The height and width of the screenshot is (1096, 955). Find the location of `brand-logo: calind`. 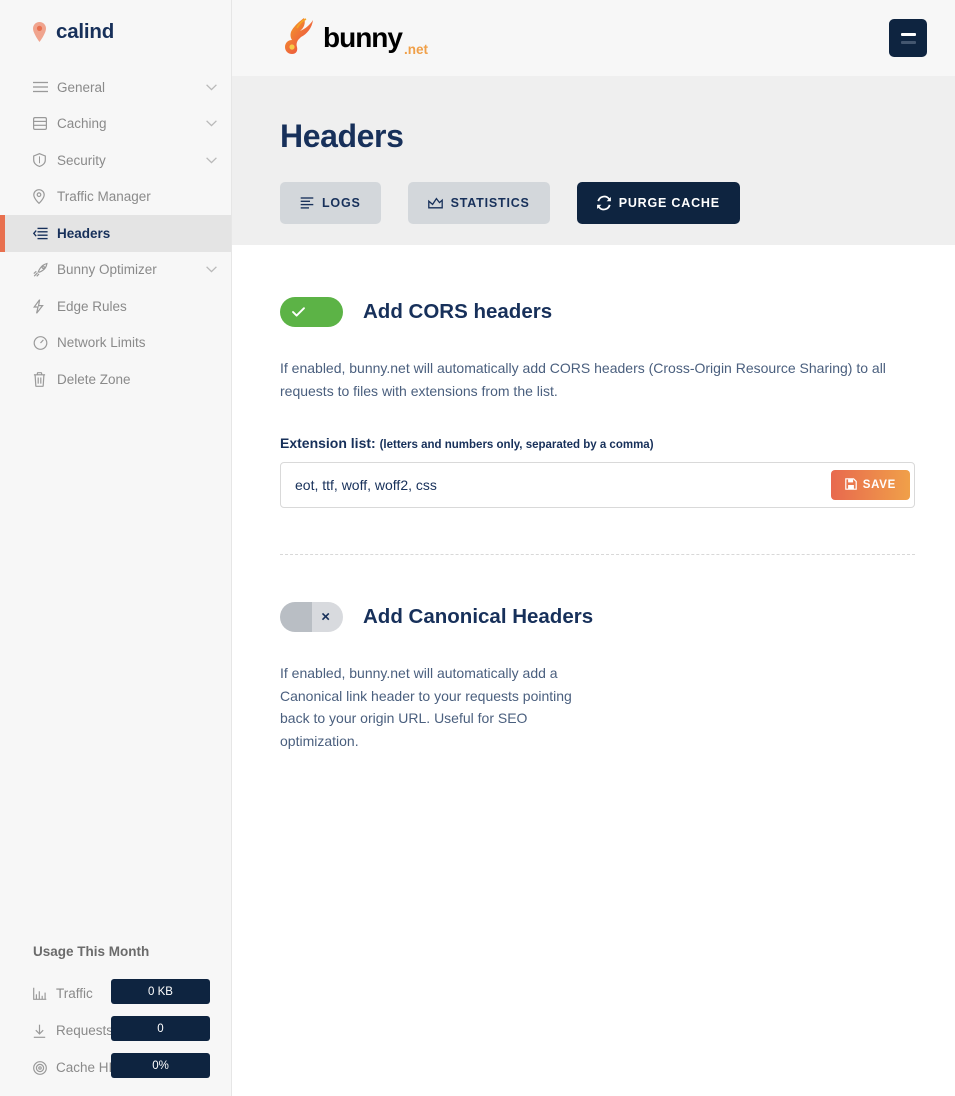

brand-logo: calind is located at coordinates (115, 24).